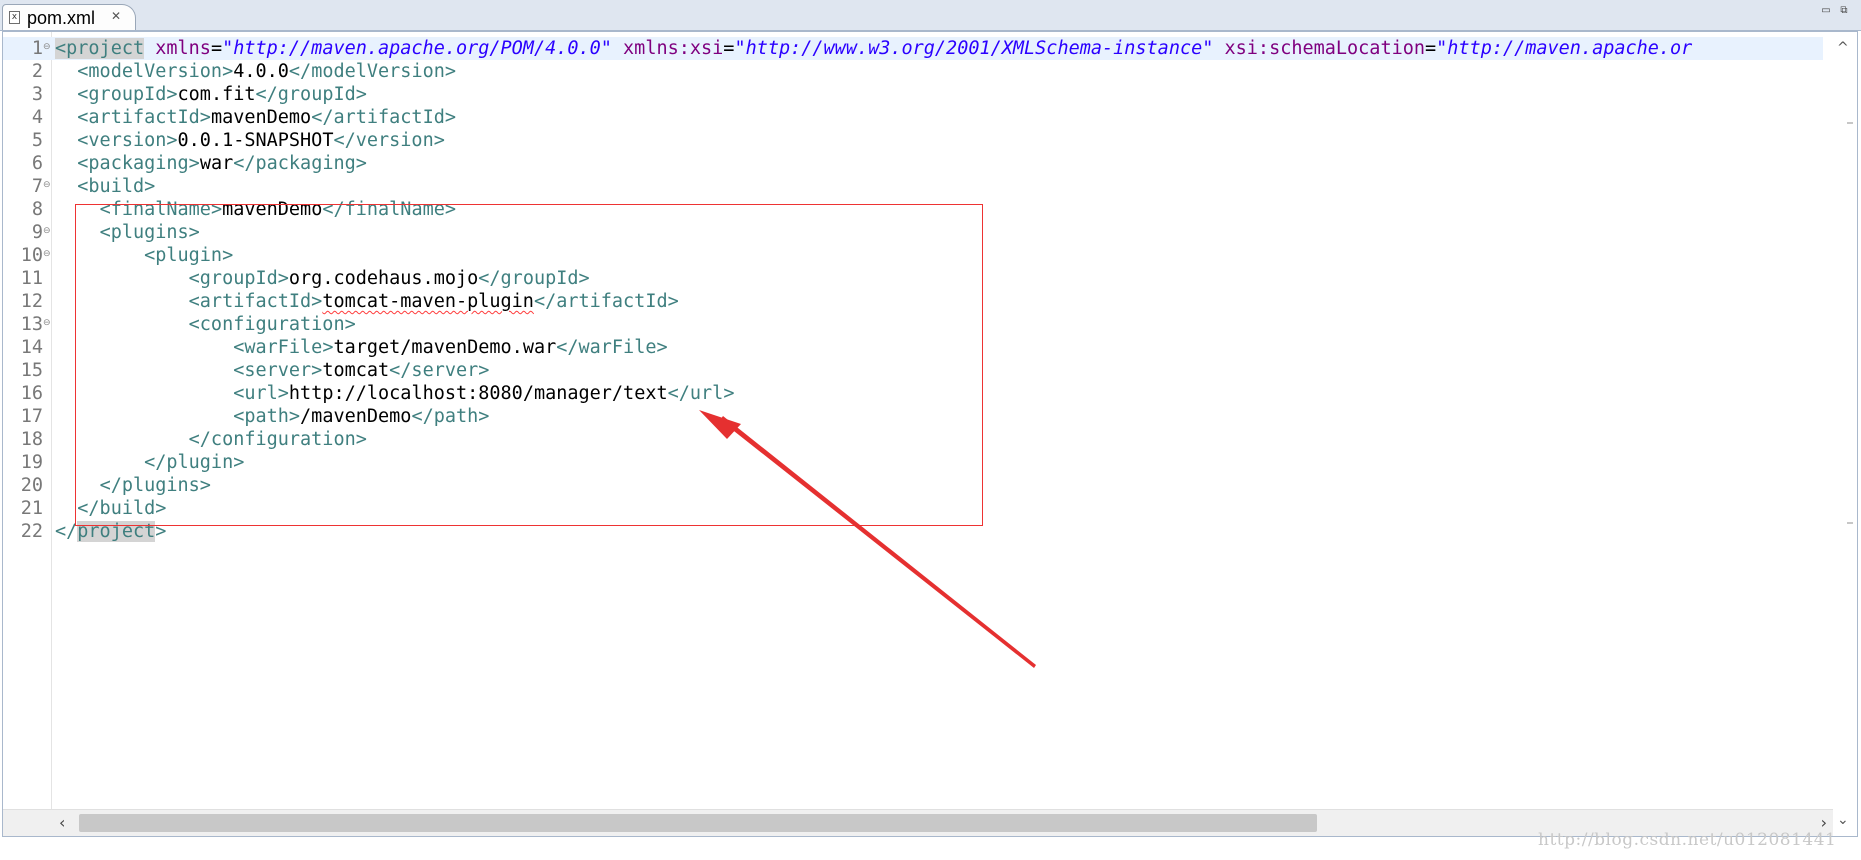 Image resolution: width=1861 pixels, height=860 pixels. I want to click on code-token: <warFile>, so click(283, 347).